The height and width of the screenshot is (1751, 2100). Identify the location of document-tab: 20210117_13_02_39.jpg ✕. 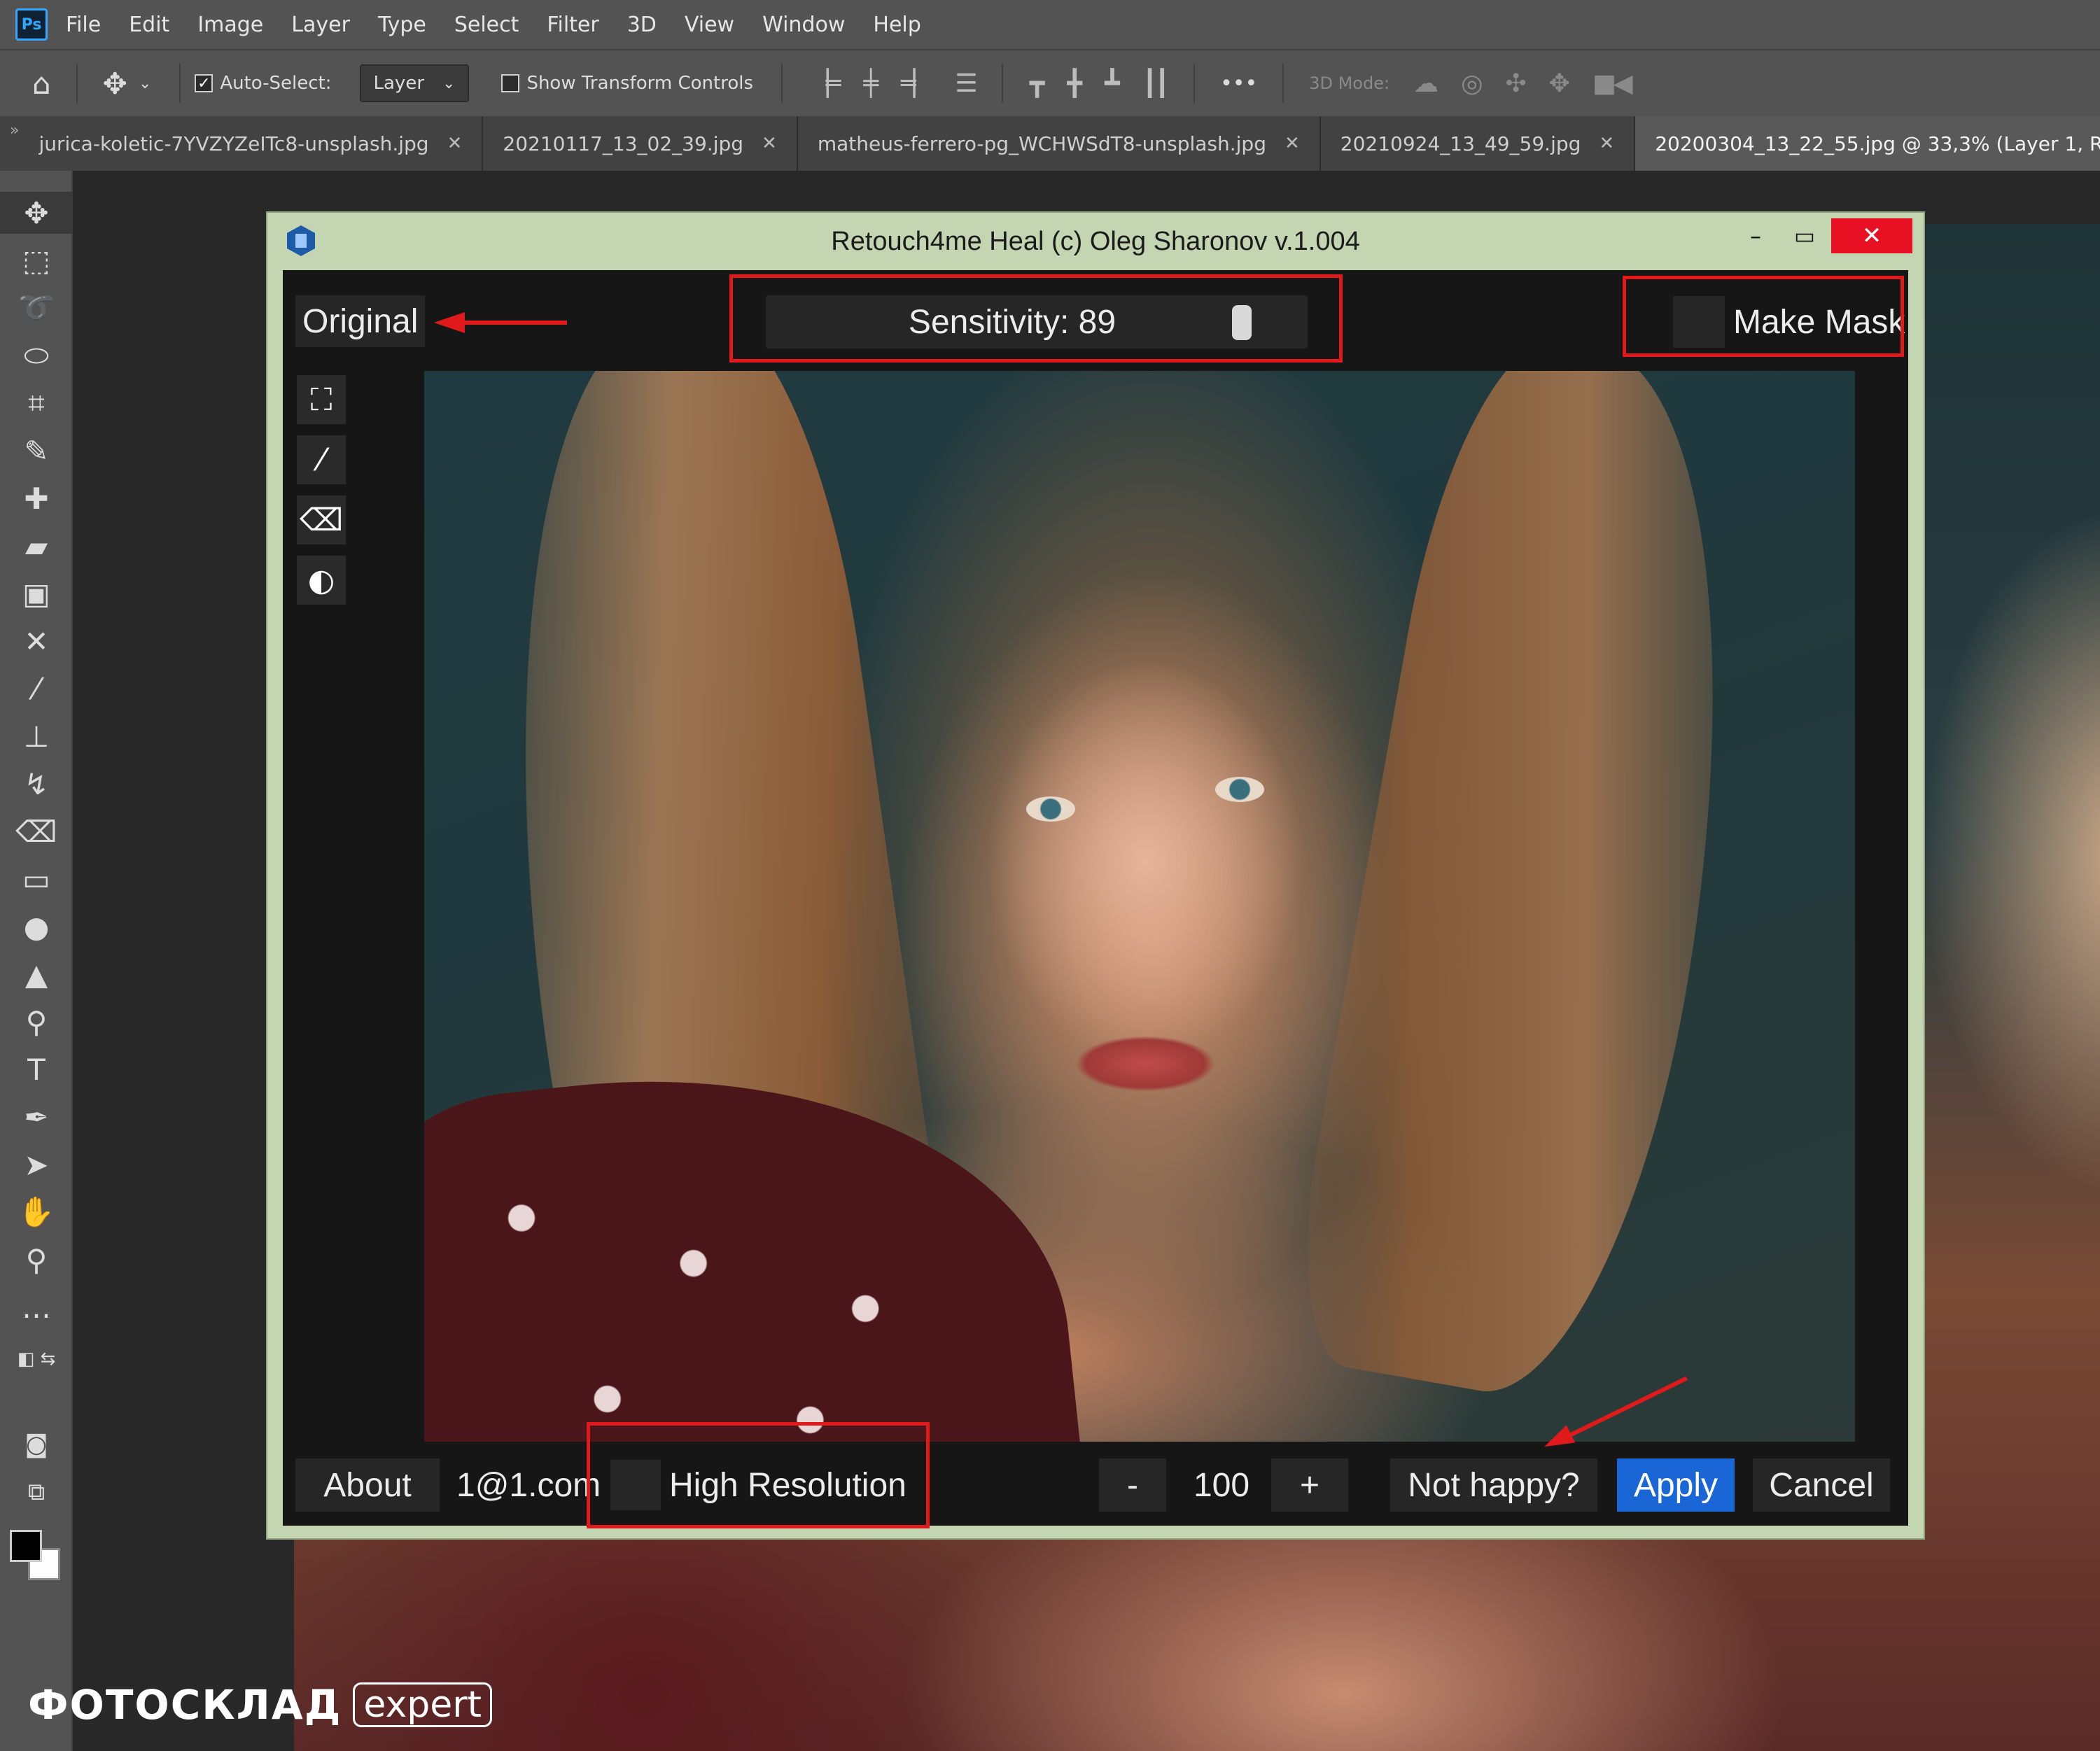
(640, 143).